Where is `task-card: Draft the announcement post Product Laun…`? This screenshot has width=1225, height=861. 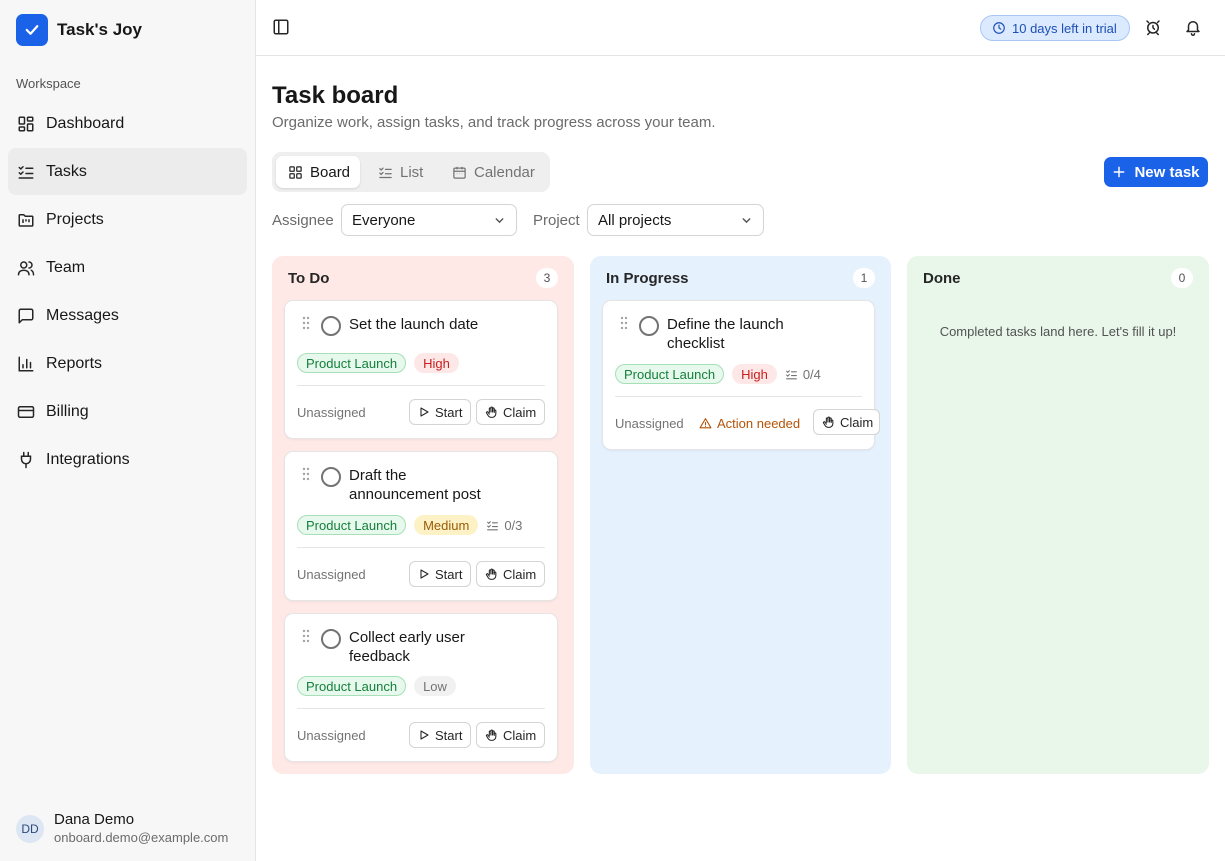 task-card: Draft the announcement post Product Laun… is located at coordinates (421, 526).